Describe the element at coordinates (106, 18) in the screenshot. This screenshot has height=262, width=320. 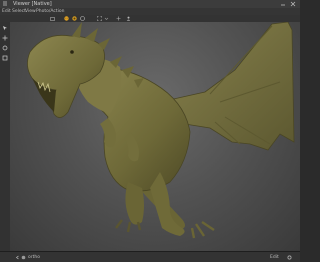
I see `chevron-down-icon` at that location.